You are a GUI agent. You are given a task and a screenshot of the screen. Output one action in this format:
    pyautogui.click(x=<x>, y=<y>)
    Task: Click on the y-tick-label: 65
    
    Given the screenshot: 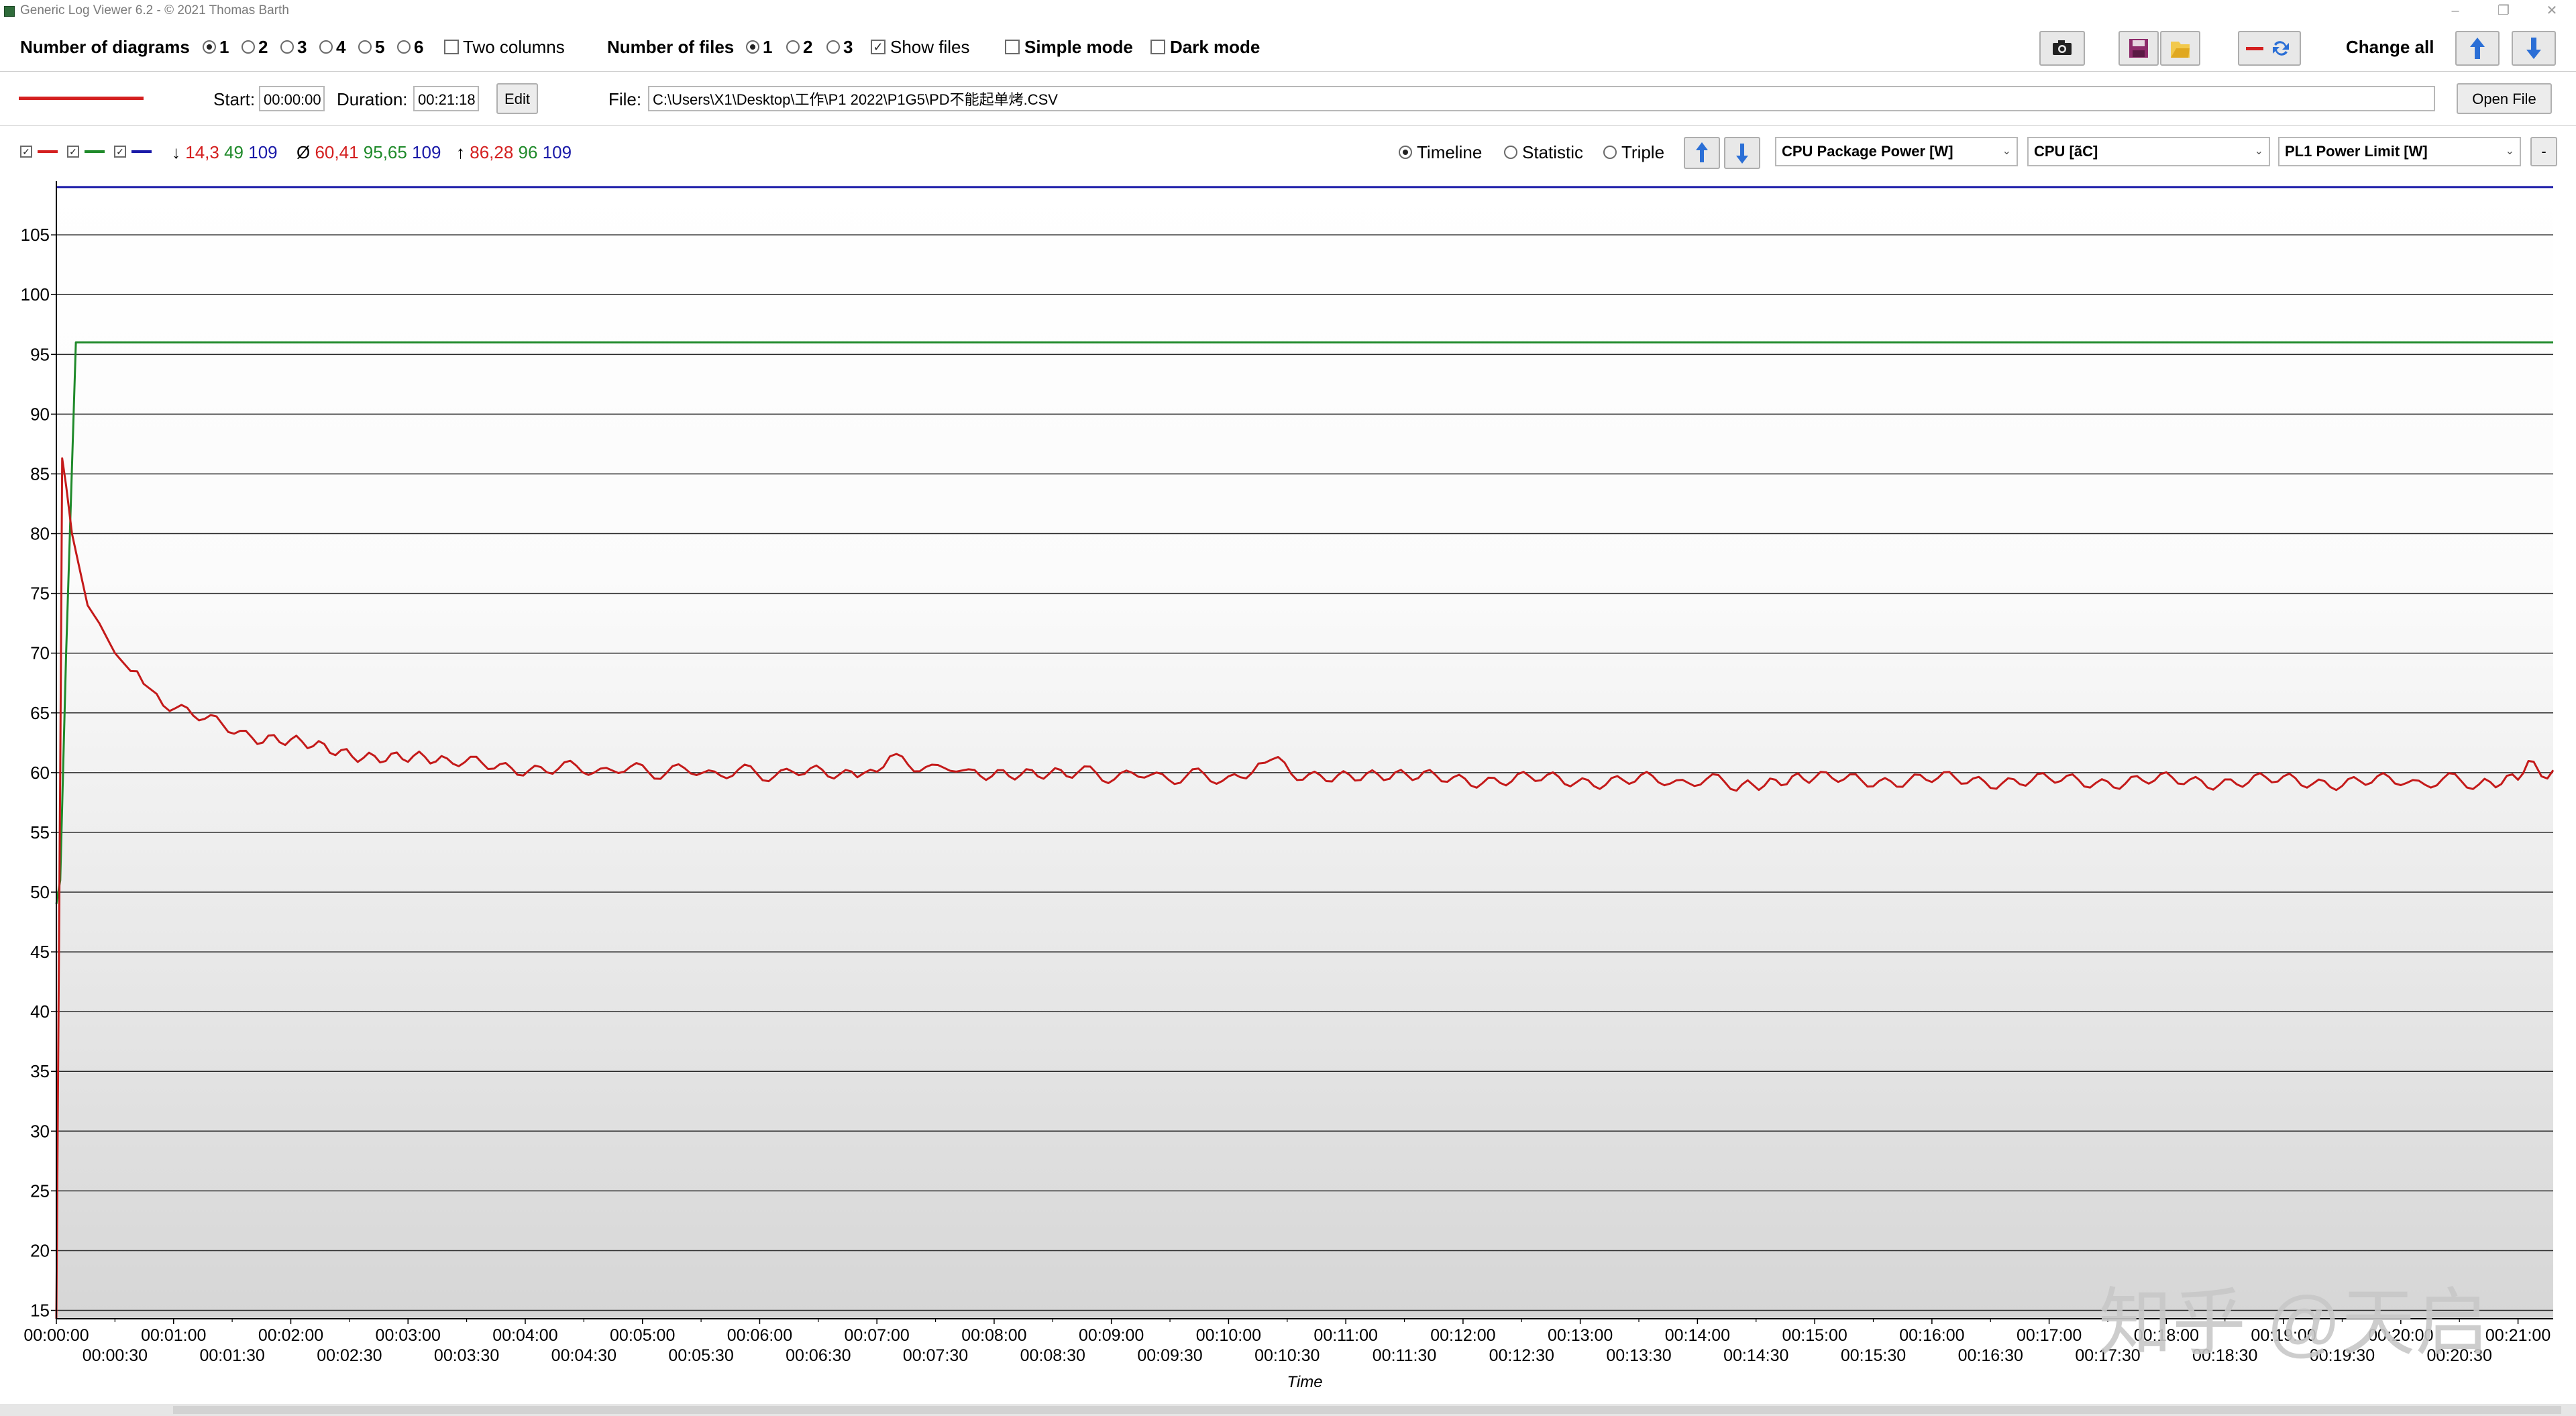 What is the action you would take?
    pyautogui.click(x=40, y=713)
    